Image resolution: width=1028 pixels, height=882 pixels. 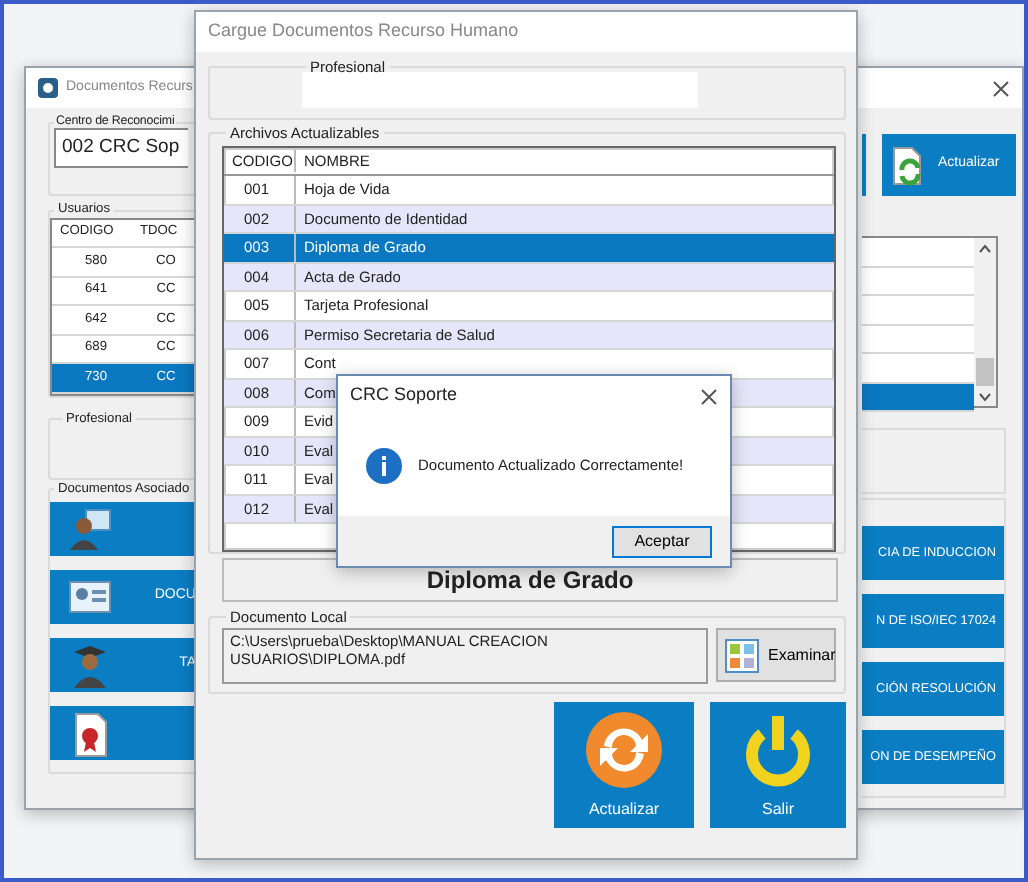 What do you see at coordinates (90, 529) in the screenshot?
I see `person-icon` at bounding box center [90, 529].